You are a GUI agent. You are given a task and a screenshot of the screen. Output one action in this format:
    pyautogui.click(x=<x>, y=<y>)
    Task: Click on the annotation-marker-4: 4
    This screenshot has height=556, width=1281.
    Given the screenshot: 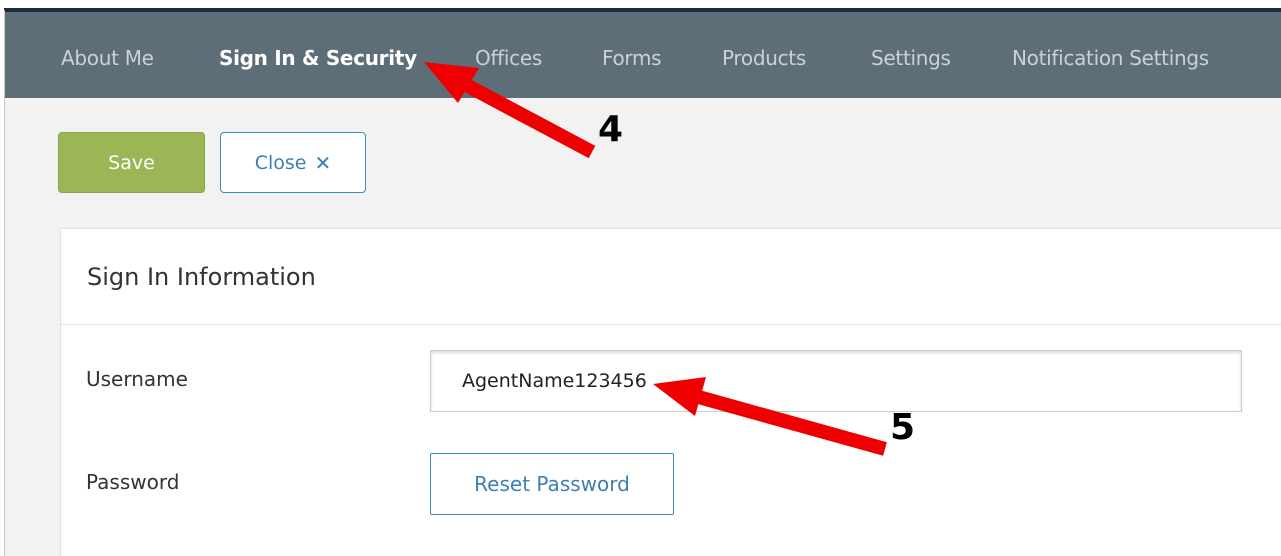 What is the action you would take?
    pyautogui.click(x=611, y=129)
    